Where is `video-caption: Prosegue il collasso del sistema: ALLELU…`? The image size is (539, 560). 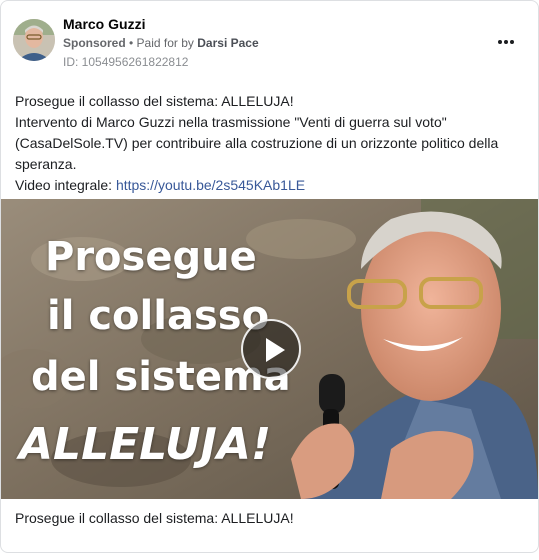
video-caption: Prosegue il collasso del sistema: ALLELU… is located at coordinates (154, 518).